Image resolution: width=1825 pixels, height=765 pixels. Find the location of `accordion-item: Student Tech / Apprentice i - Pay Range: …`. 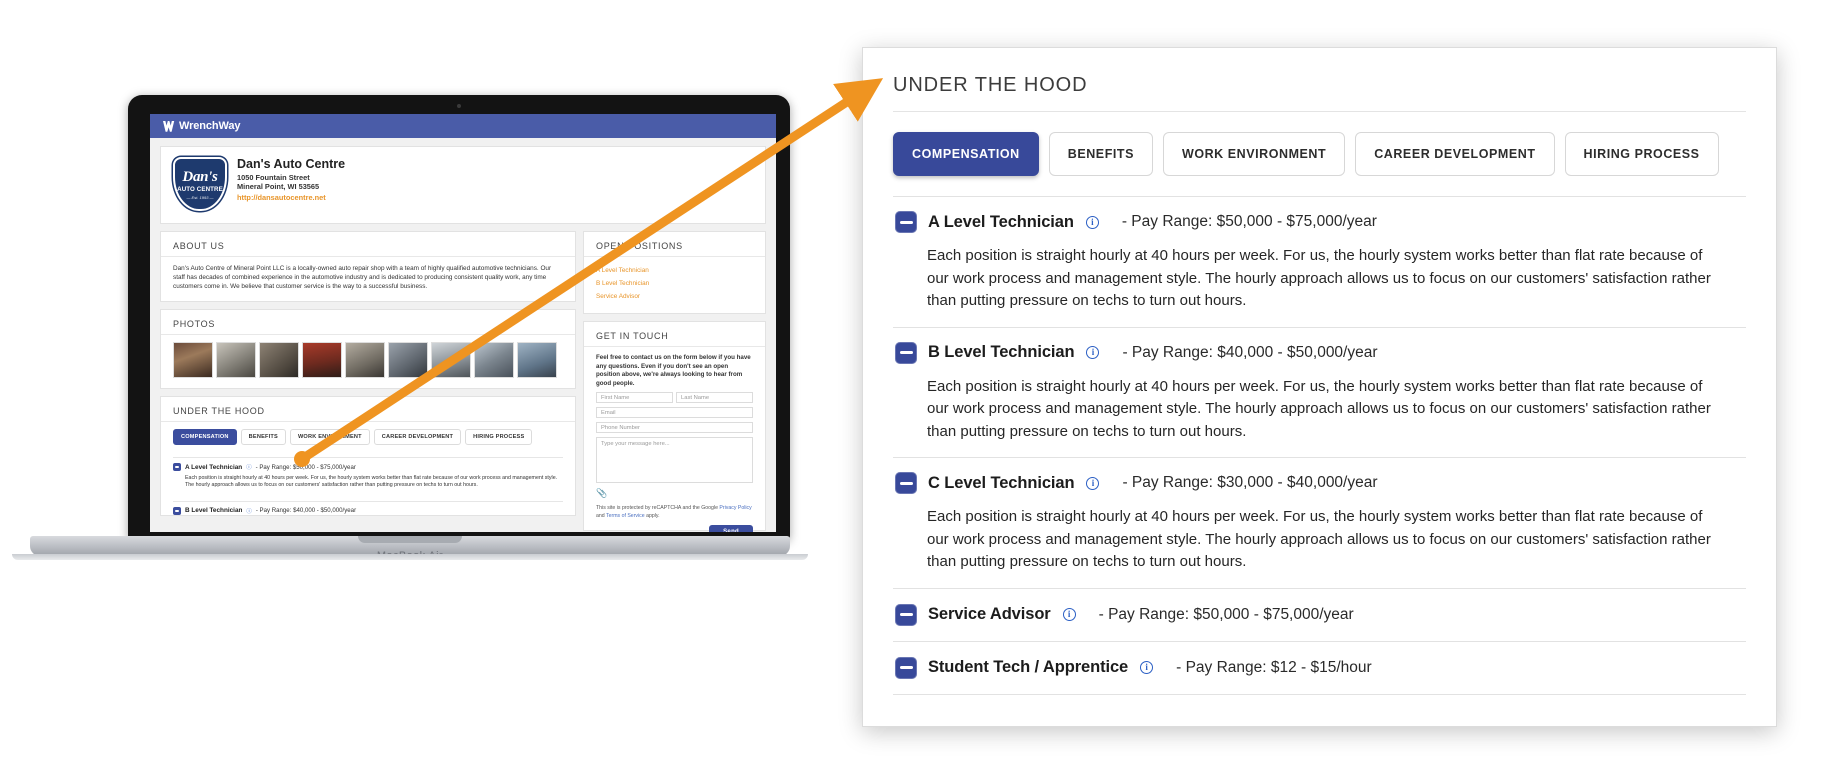

accordion-item: Student Tech / Apprentice i - Pay Range: … is located at coordinates (1319, 667).